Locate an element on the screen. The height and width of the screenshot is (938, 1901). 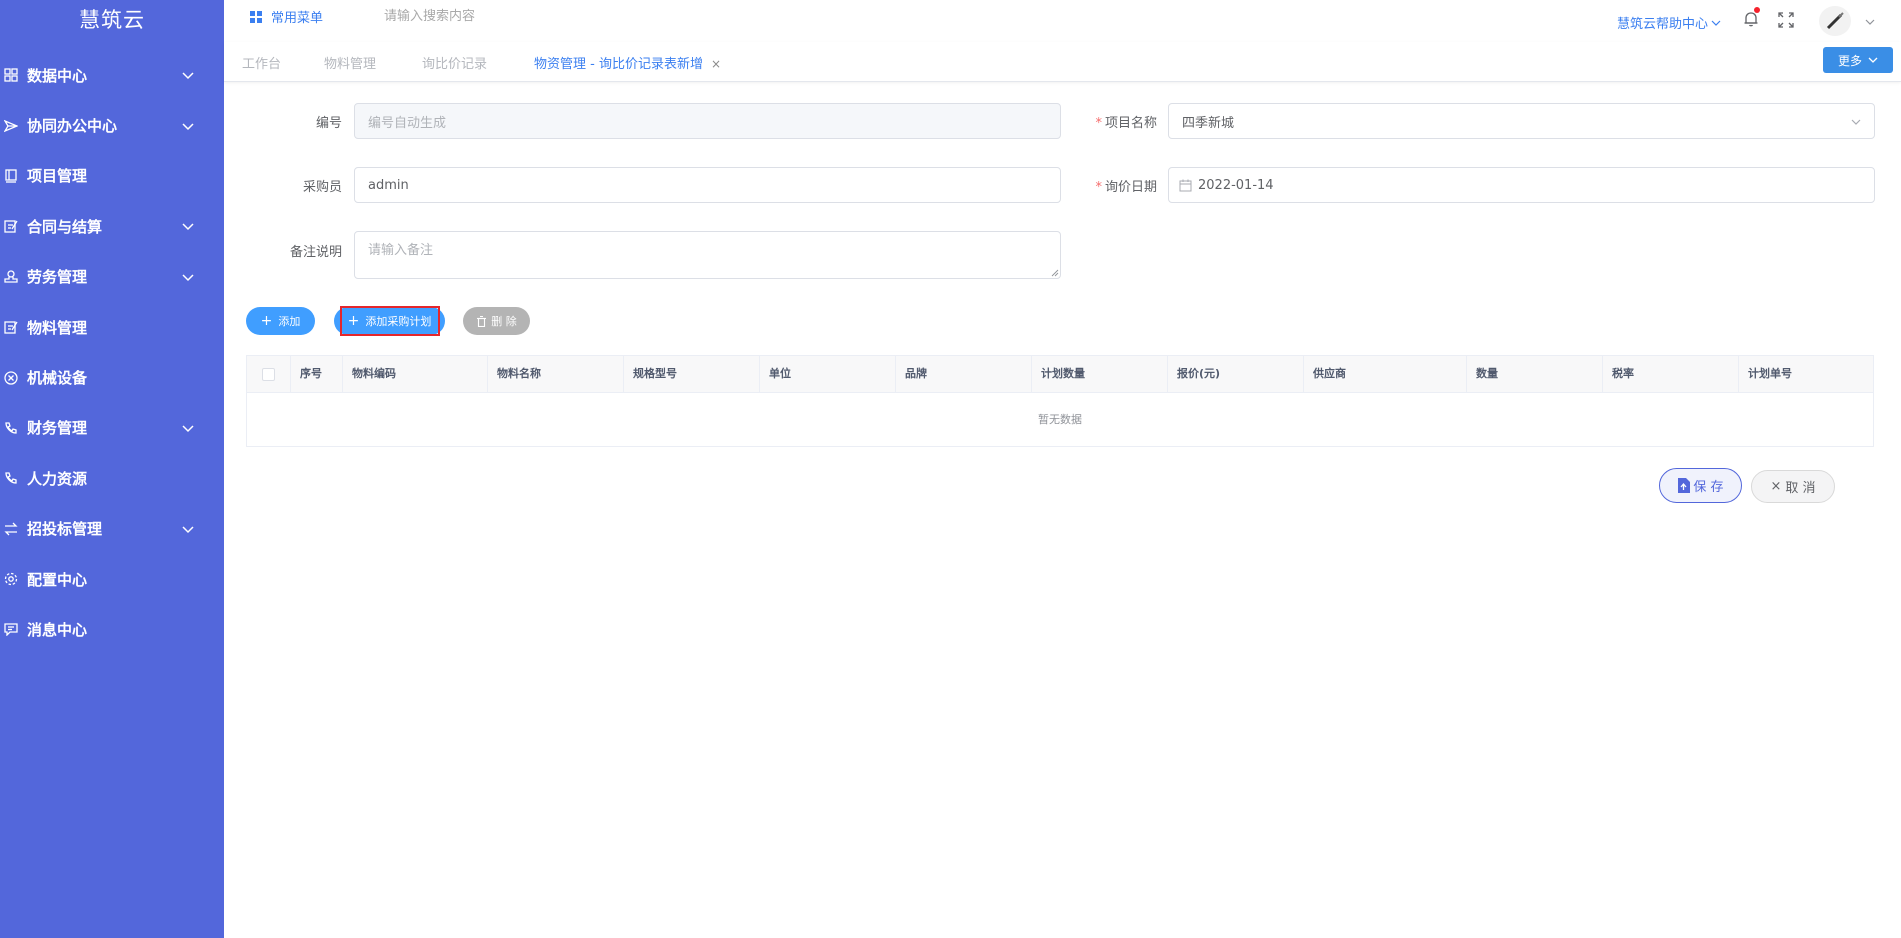
buyer-value: admin is located at coordinates (388, 185).